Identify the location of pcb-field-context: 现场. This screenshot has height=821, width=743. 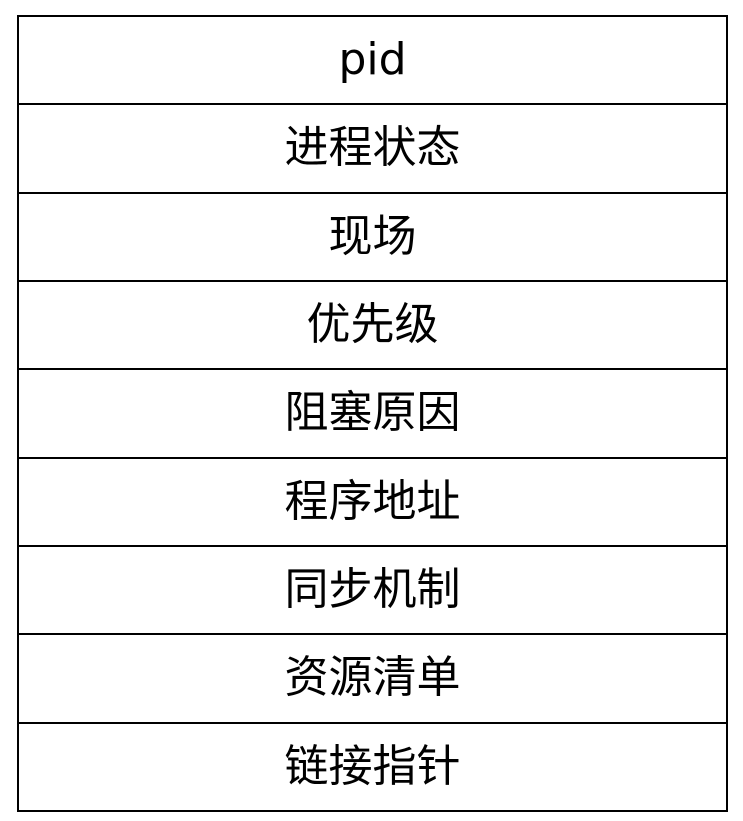
(372, 238).